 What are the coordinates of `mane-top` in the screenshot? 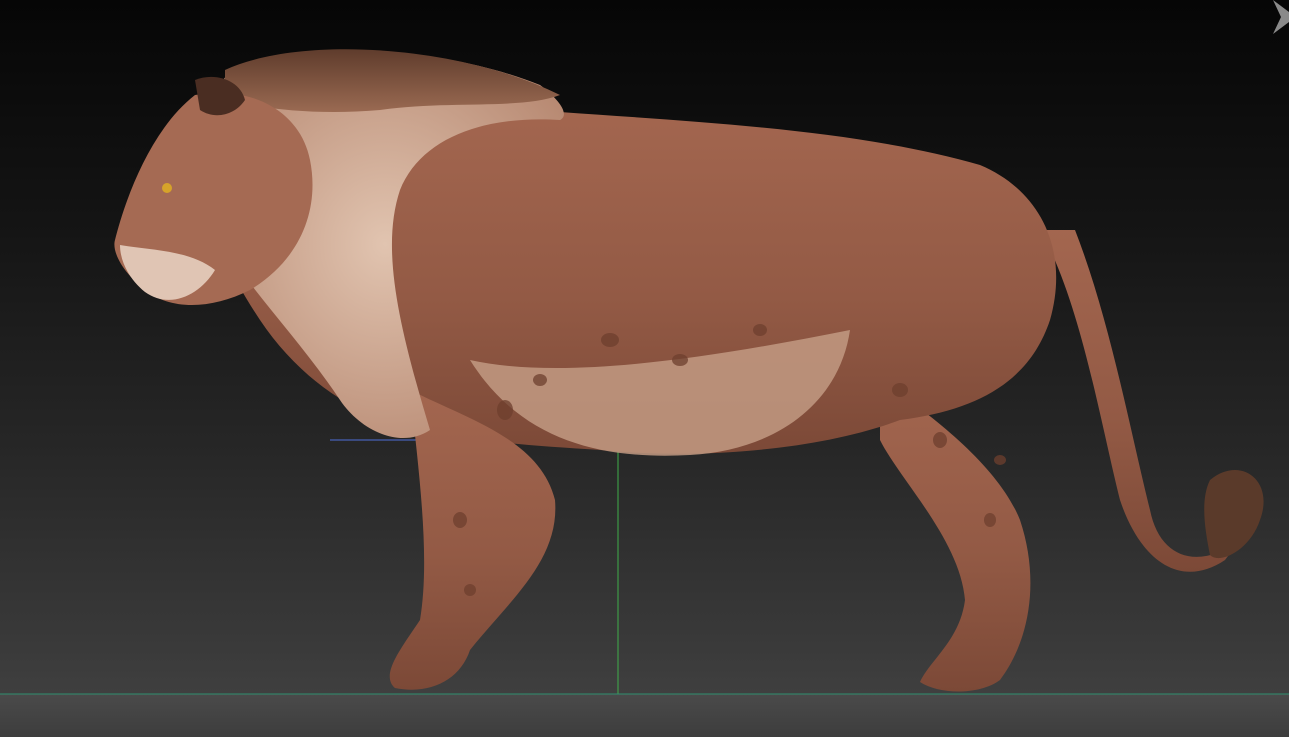 It's located at (392, 80).